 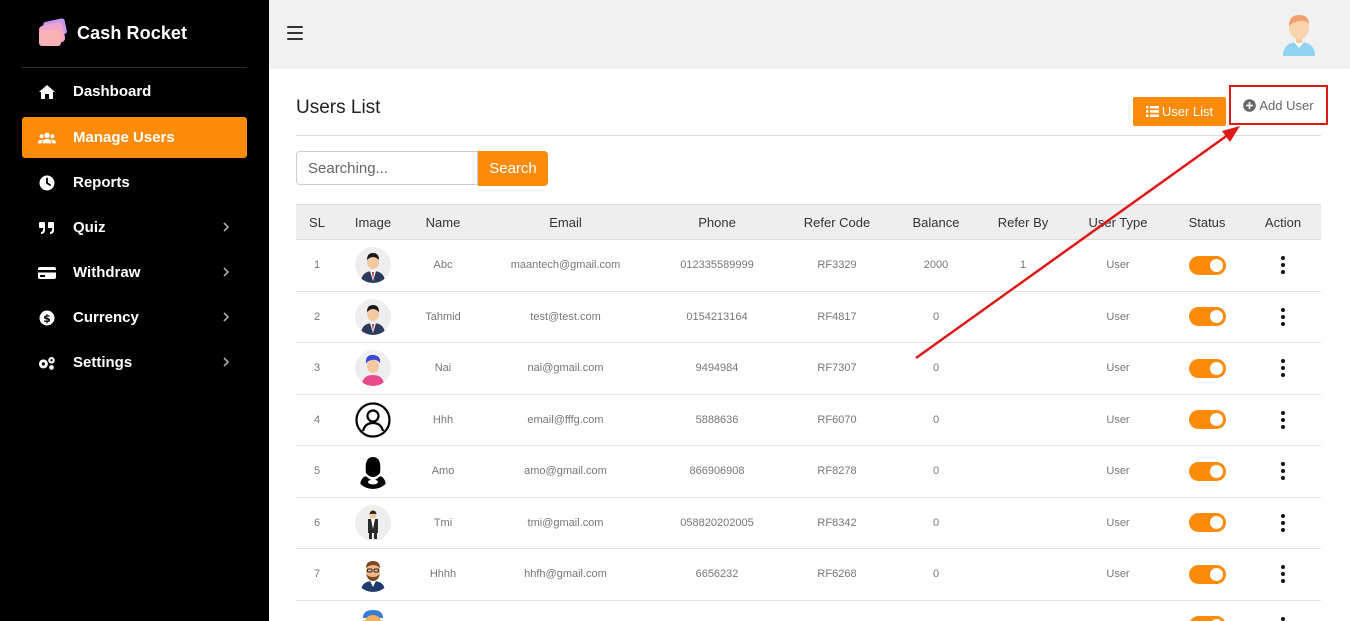 I want to click on cell-email: email@fffg.com, so click(x=565, y=420).